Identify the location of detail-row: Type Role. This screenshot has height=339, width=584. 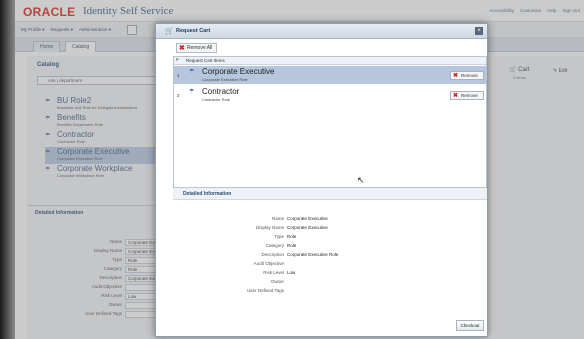
(285, 236).